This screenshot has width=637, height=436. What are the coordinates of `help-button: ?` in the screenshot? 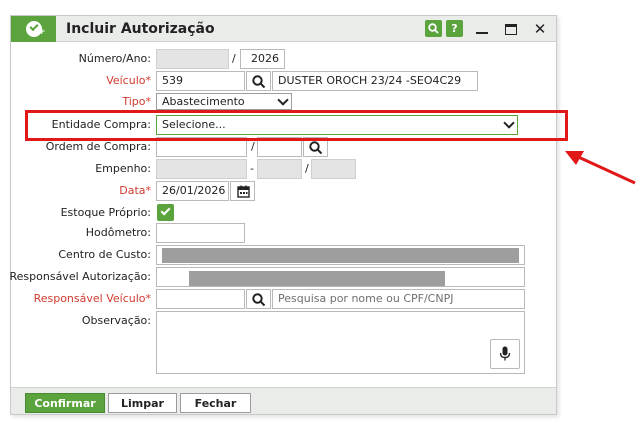 It's located at (454, 28).